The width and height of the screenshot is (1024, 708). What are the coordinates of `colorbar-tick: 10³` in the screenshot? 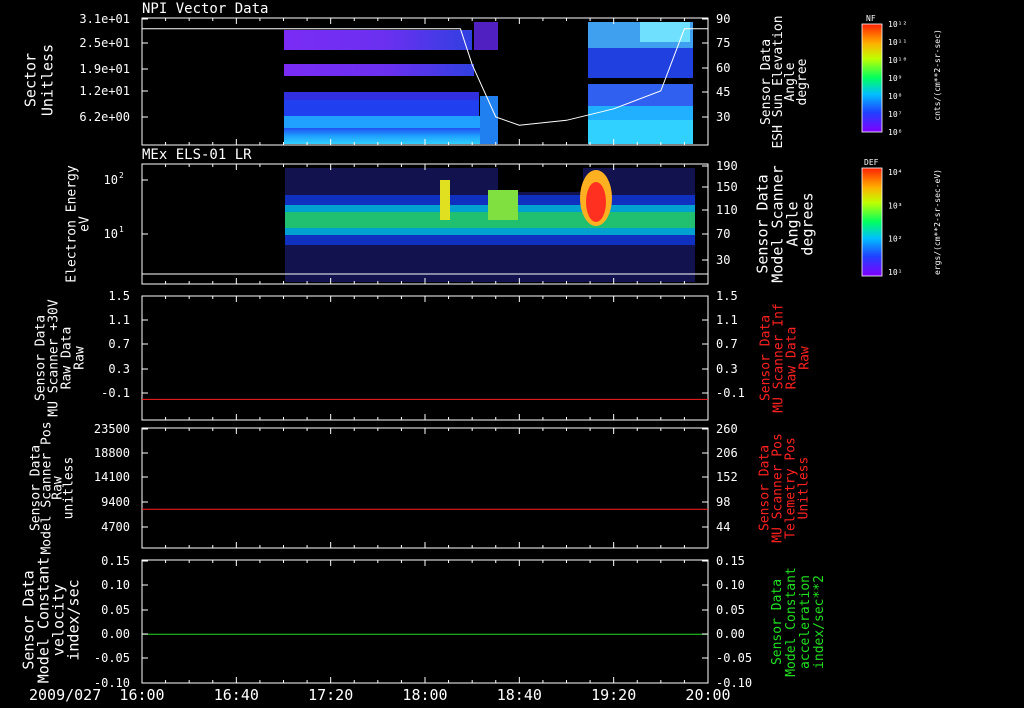 It's located at (895, 205).